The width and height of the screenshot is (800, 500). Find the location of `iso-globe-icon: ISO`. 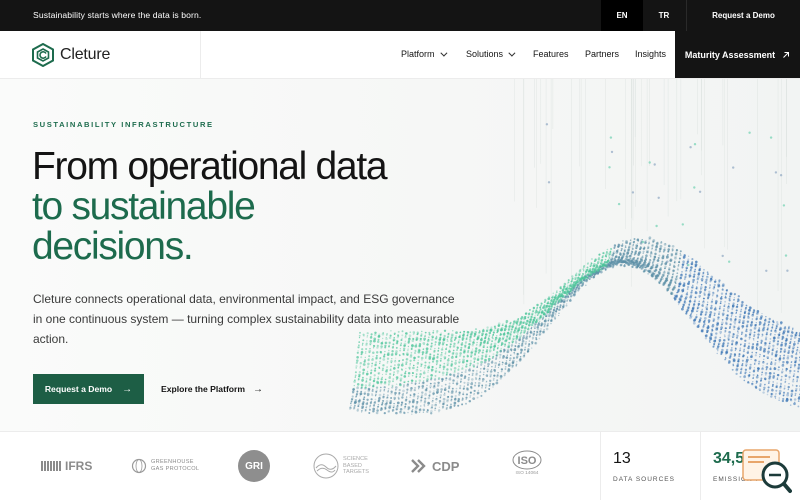

iso-globe-icon: ISO is located at coordinates (527, 460).